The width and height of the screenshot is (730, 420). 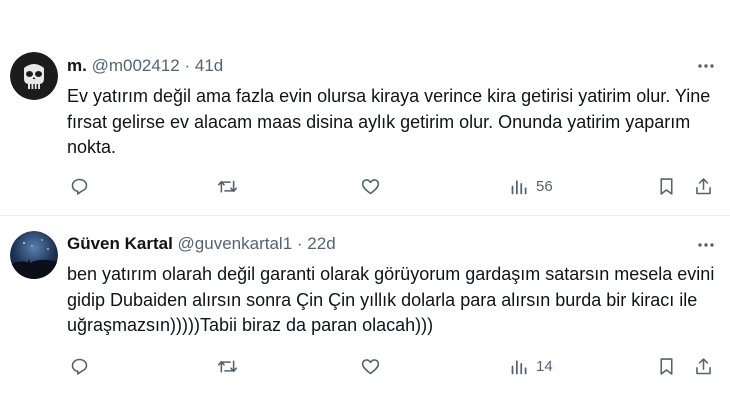 What do you see at coordinates (544, 366) in the screenshot?
I see `view-count: 14` at bounding box center [544, 366].